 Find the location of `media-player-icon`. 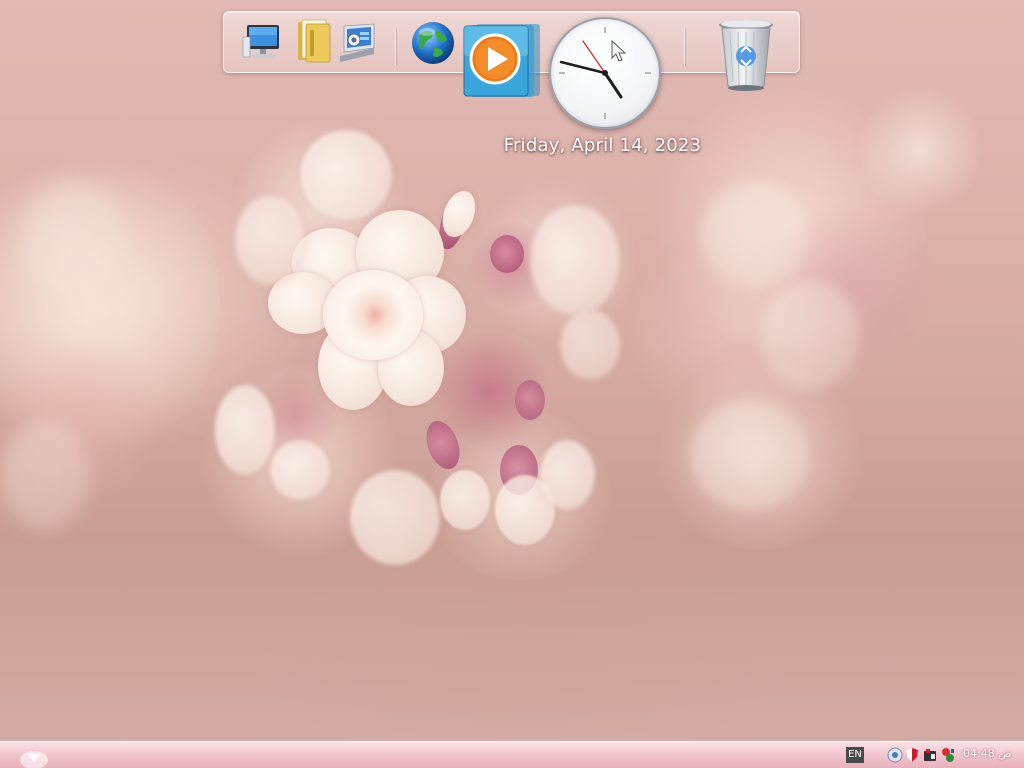

media-player-icon is located at coordinates (502, 60).